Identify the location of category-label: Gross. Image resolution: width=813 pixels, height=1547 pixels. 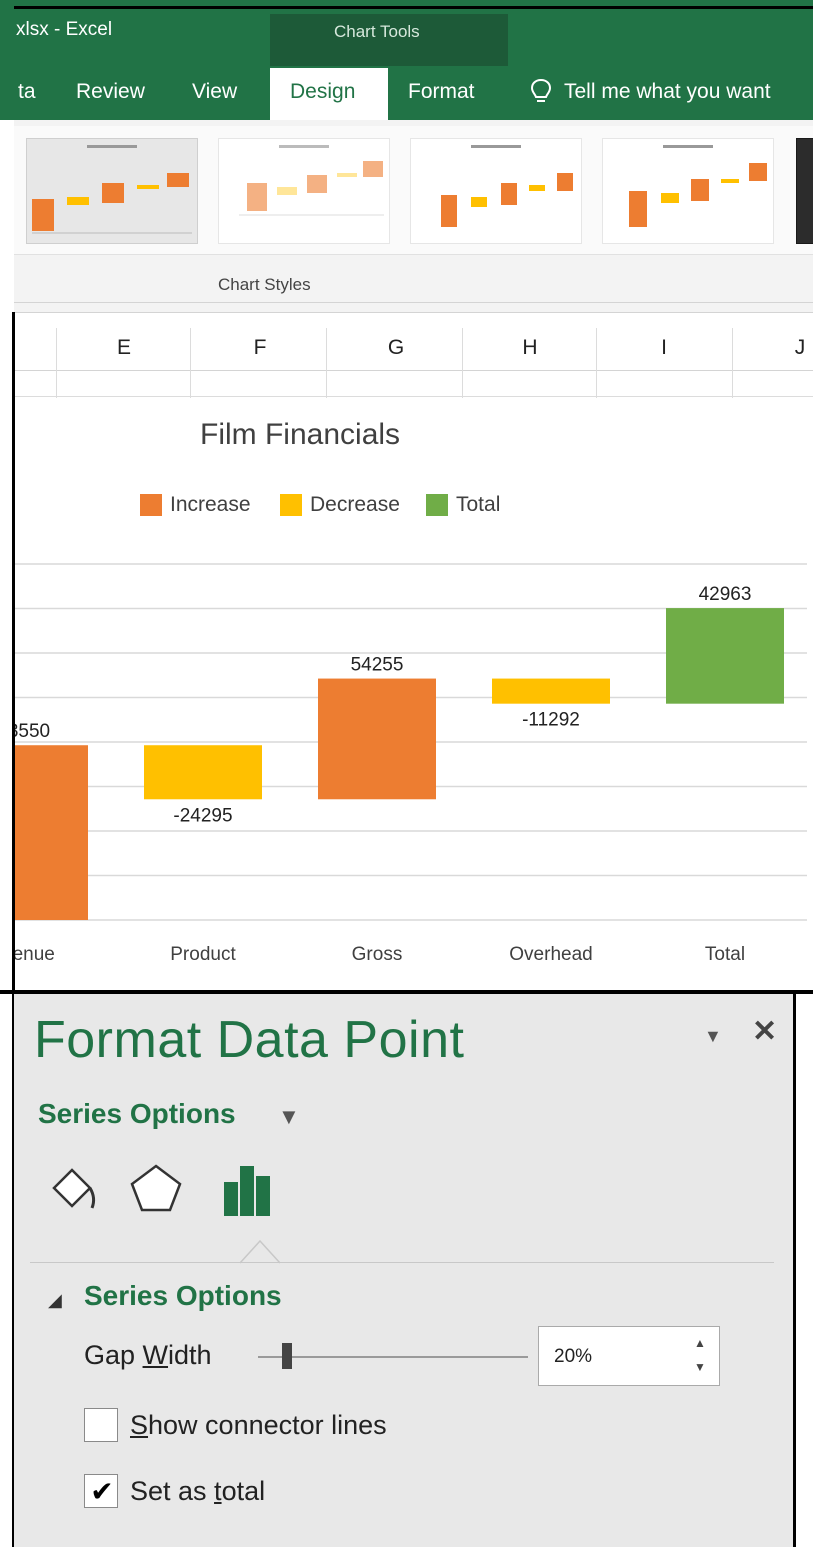
(377, 954).